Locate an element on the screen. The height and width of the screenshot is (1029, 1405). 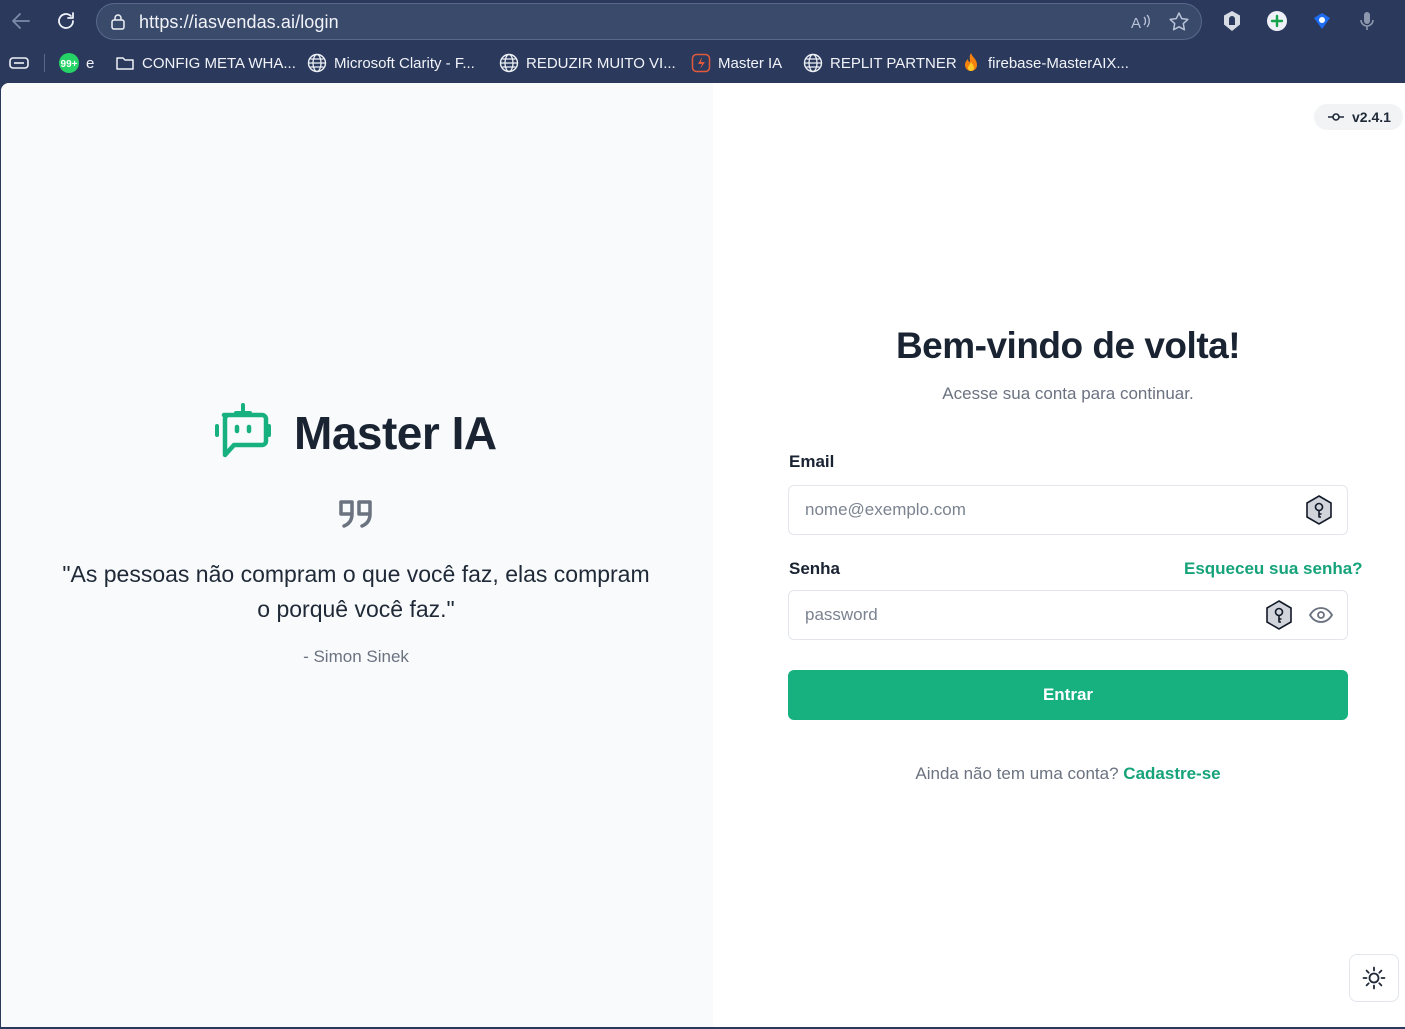
master-ia-favicon-icon is located at coordinates (701, 63).